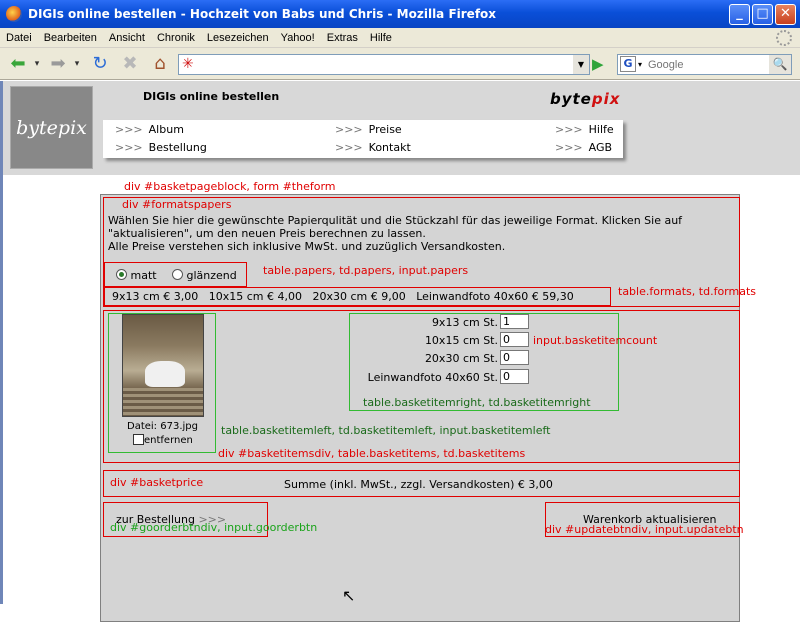 The height and width of the screenshot is (622, 800). What do you see at coordinates (143, 275) in the screenshot?
I see `paper-matt-label: matt` at bounding box center [143, 275].